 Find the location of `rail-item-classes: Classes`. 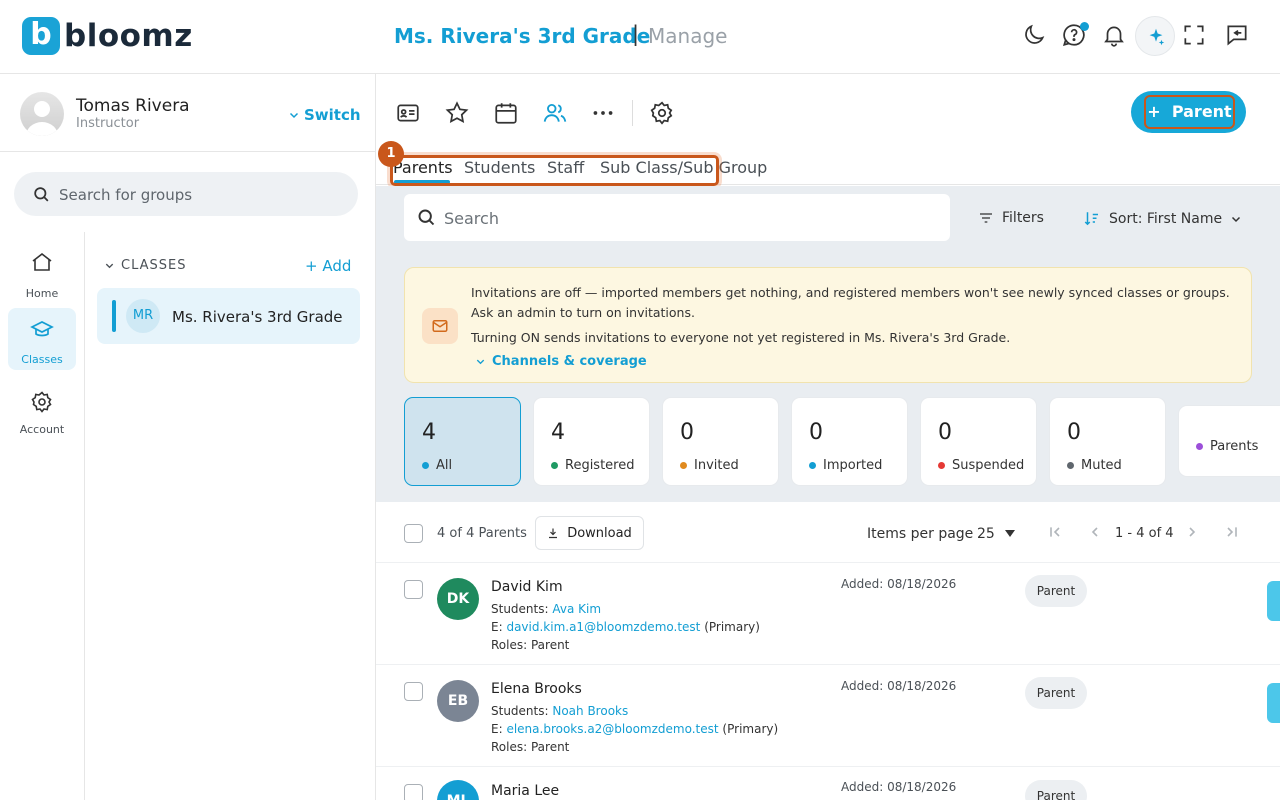

rail-item-classes: Classes is located at coordinates (42, 339).